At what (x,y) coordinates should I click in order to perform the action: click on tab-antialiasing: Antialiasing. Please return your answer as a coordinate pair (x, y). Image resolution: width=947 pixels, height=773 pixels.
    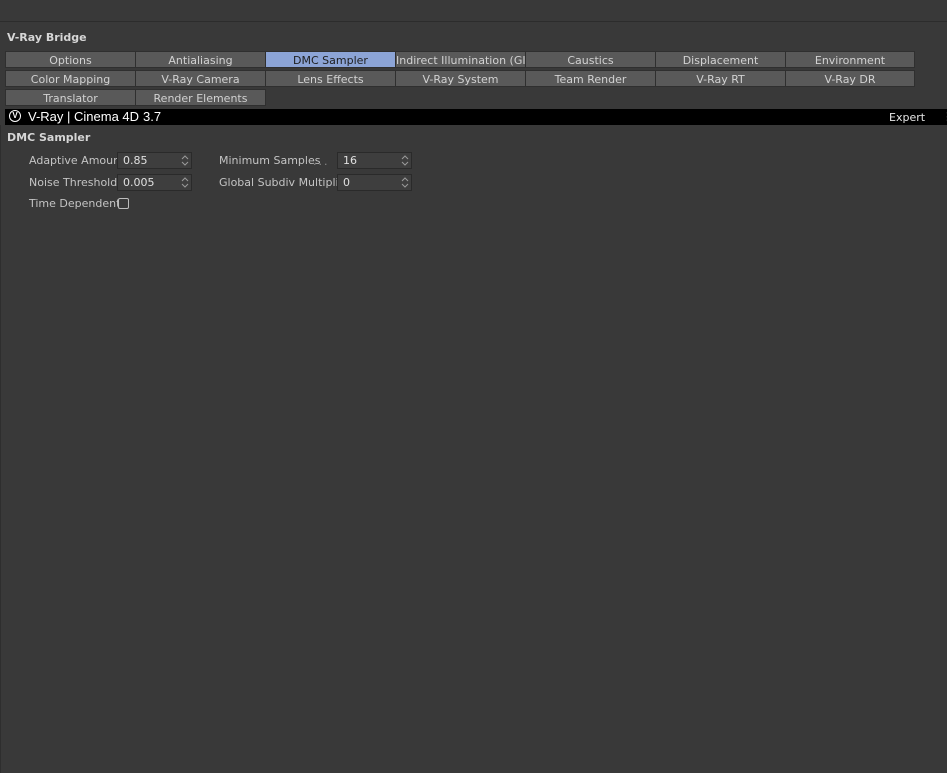
    Looking at the image, I should click on (200, 59).